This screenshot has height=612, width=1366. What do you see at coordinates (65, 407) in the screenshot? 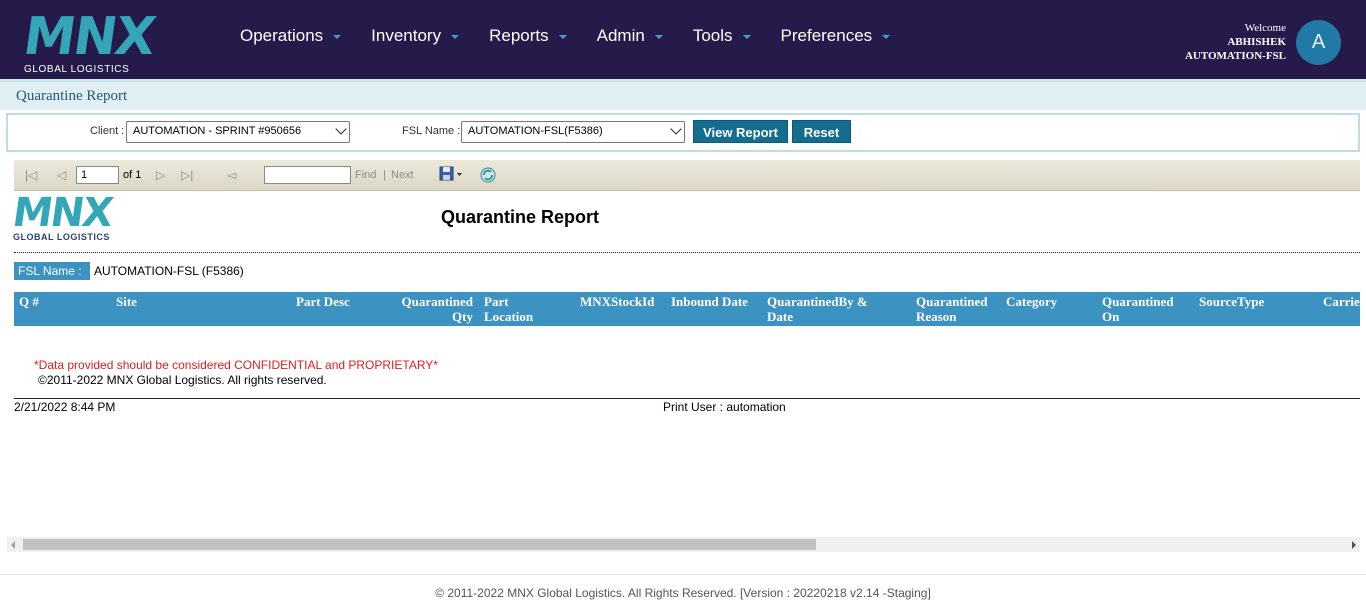
I see `report-timestamp: 2/21/2022 8:44 PM` at bounding box center [65, 407].